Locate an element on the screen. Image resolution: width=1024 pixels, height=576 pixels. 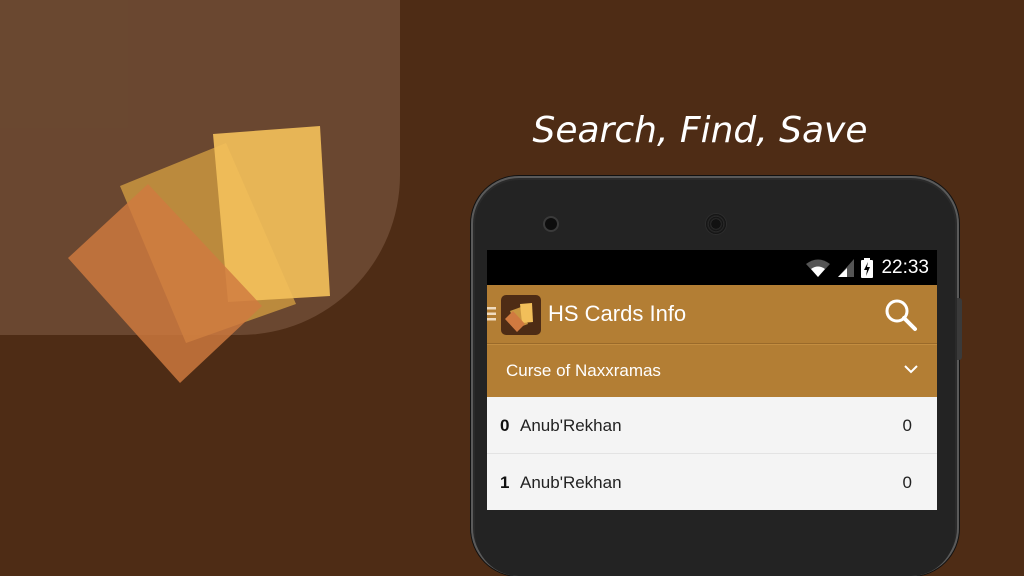
phone-side-button is located at coordinates (959, 329).